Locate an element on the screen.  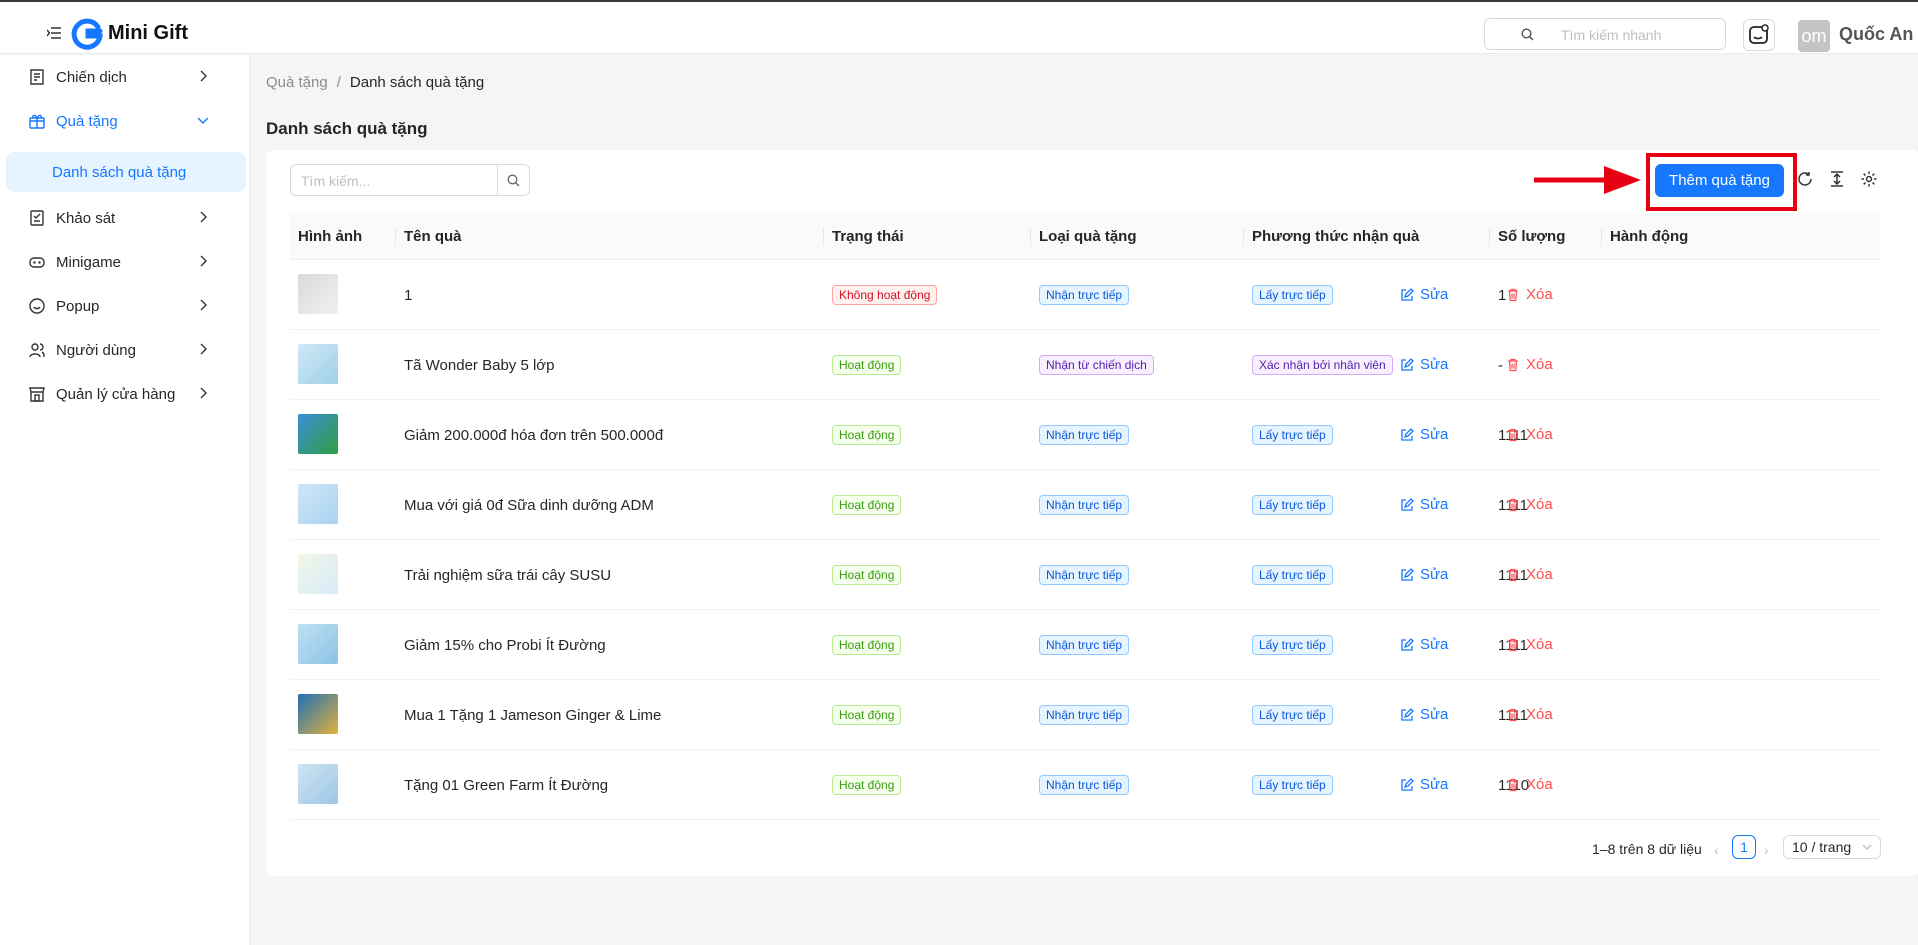
gift-name: Giảm 200.000đ hóa đơn trên 500.000đ is located at coordinates (534, 435).